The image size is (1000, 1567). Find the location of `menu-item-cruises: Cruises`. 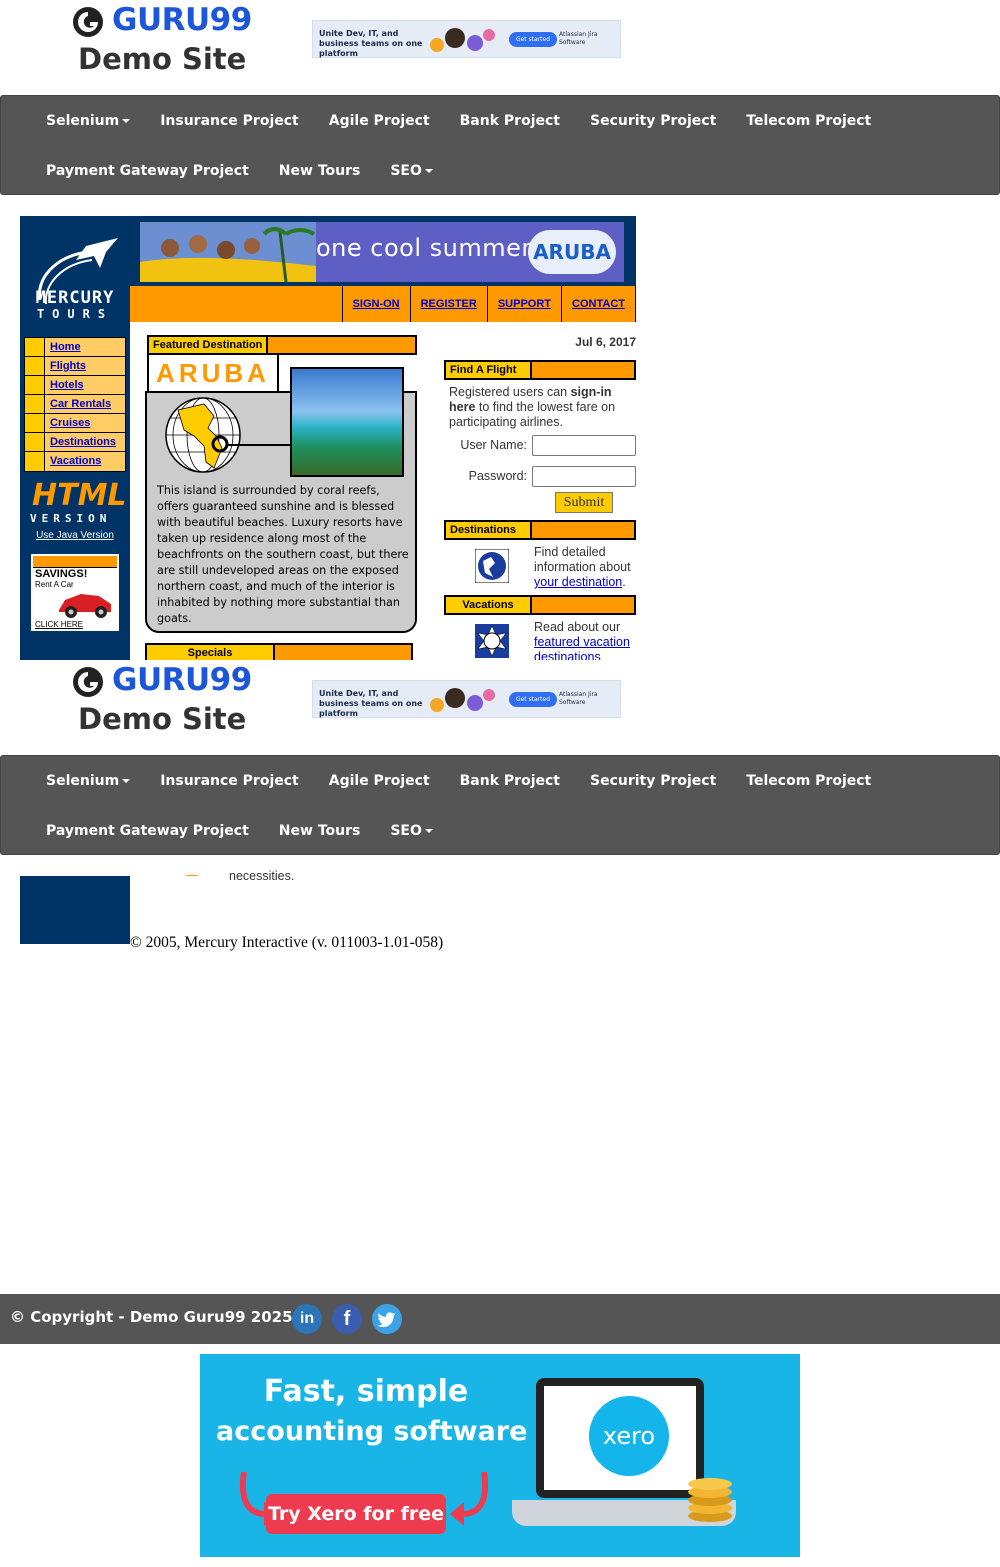

menu-item-cruises: Cruises is located at coordinates (75, 423).